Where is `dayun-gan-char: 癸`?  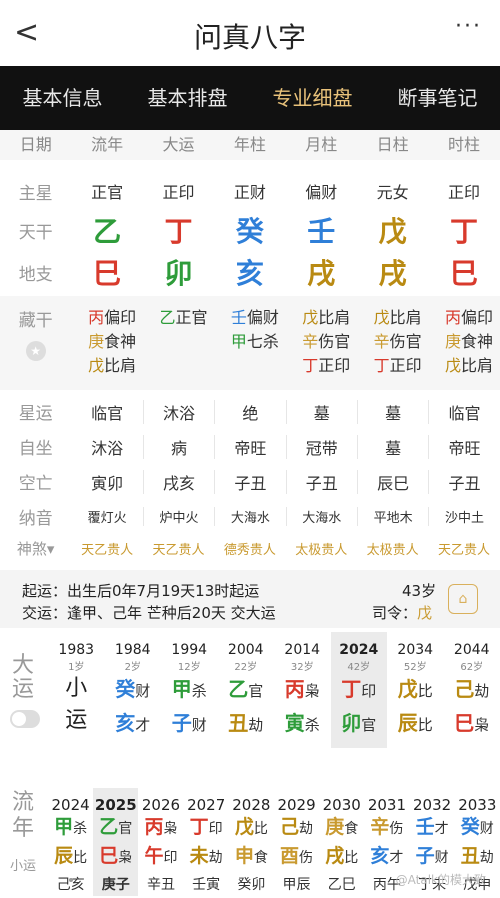
dayun-gan-char: 癸 is located at coordinates (125, 689).